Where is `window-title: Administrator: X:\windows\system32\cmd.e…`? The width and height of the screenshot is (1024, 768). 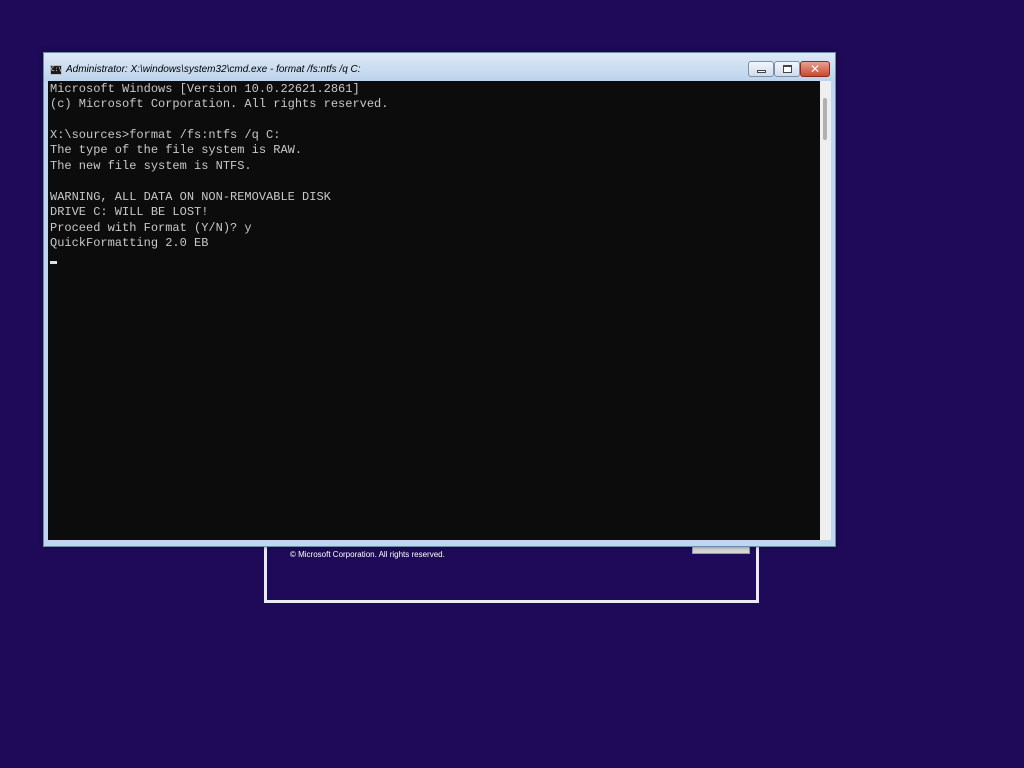
window-title: Administrator: X:\windows\system32\cmd.e… is located at coordinates (213, 69).